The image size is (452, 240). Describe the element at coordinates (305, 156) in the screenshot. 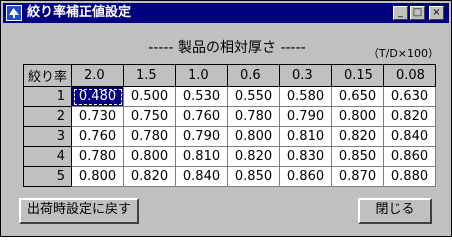

I see `value-cell: 0.830` at that location.